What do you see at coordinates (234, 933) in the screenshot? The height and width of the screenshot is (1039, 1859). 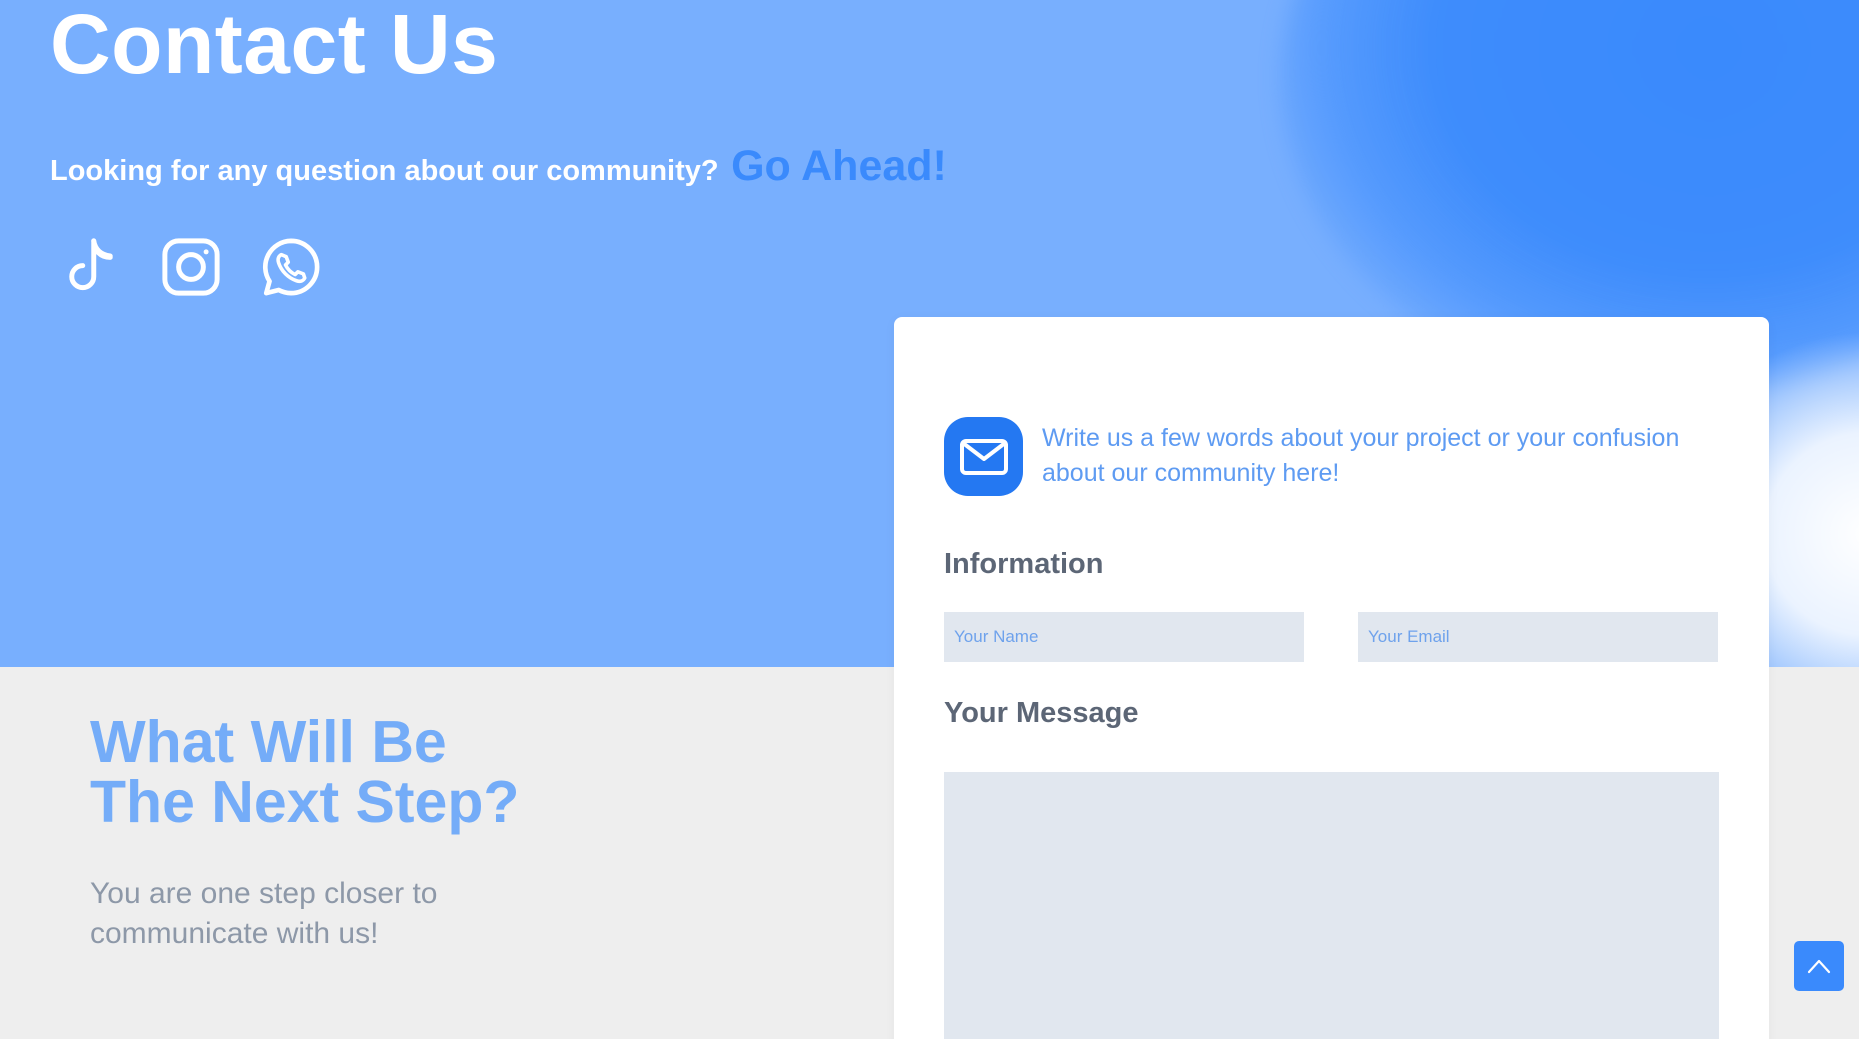 I see `next-step-text-line-2: communicate with us!` at bounding box center [234, 933].